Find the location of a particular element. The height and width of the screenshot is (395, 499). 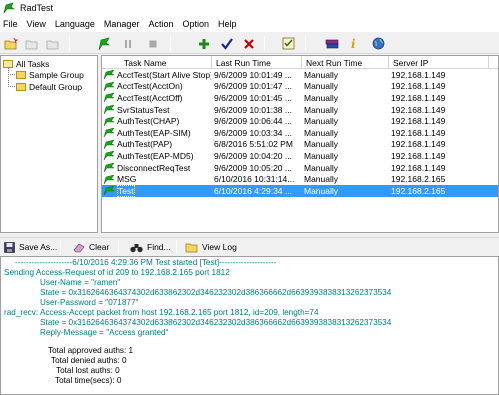

tree-item-label: Default Group is located at coordinates (55, 86).